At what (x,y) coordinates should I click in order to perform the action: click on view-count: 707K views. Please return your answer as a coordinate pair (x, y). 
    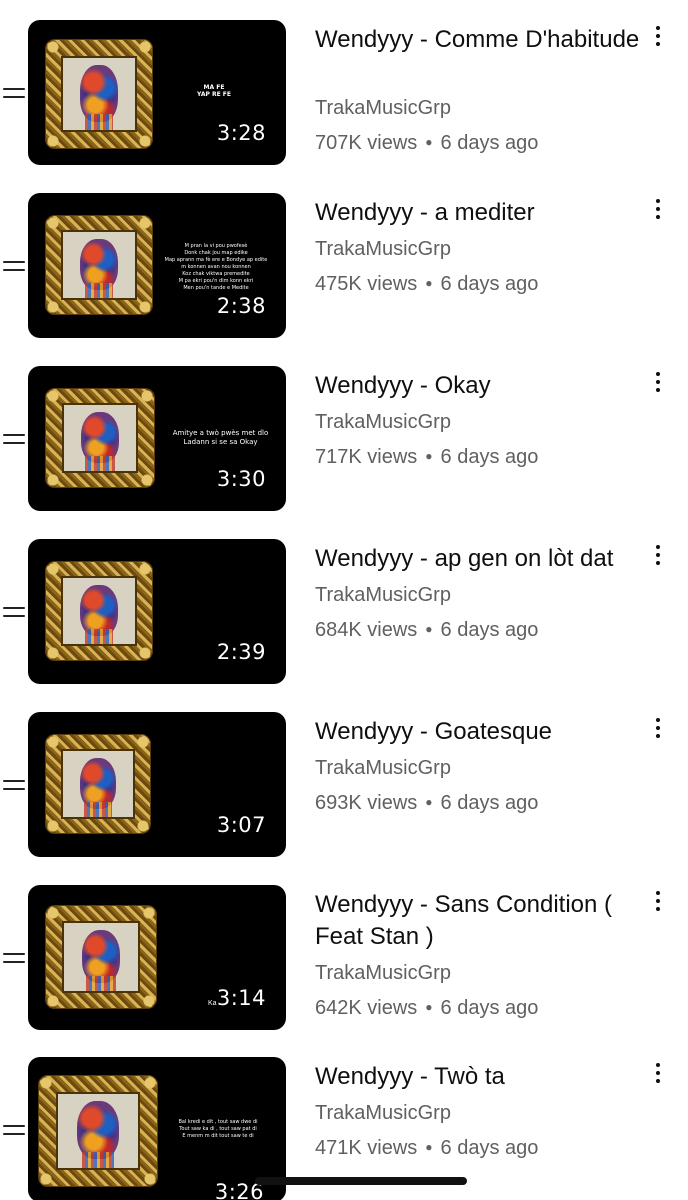
    Looking at the image, I should click on (366, 143).